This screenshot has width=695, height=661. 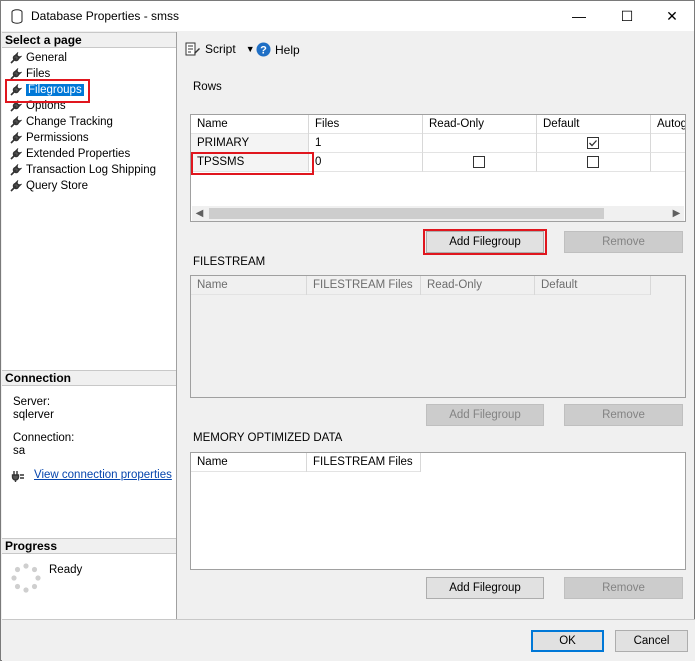 What do you see at coordinates (89, 546) in the screenshot?
I see `progress-header: Progress` at bounding box center [89, 546].